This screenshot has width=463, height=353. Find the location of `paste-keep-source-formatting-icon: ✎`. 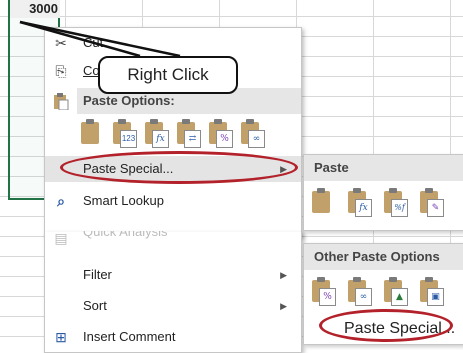

paste-keep-source-formatting-icon: ✎ is located at coordinates (431, 202).